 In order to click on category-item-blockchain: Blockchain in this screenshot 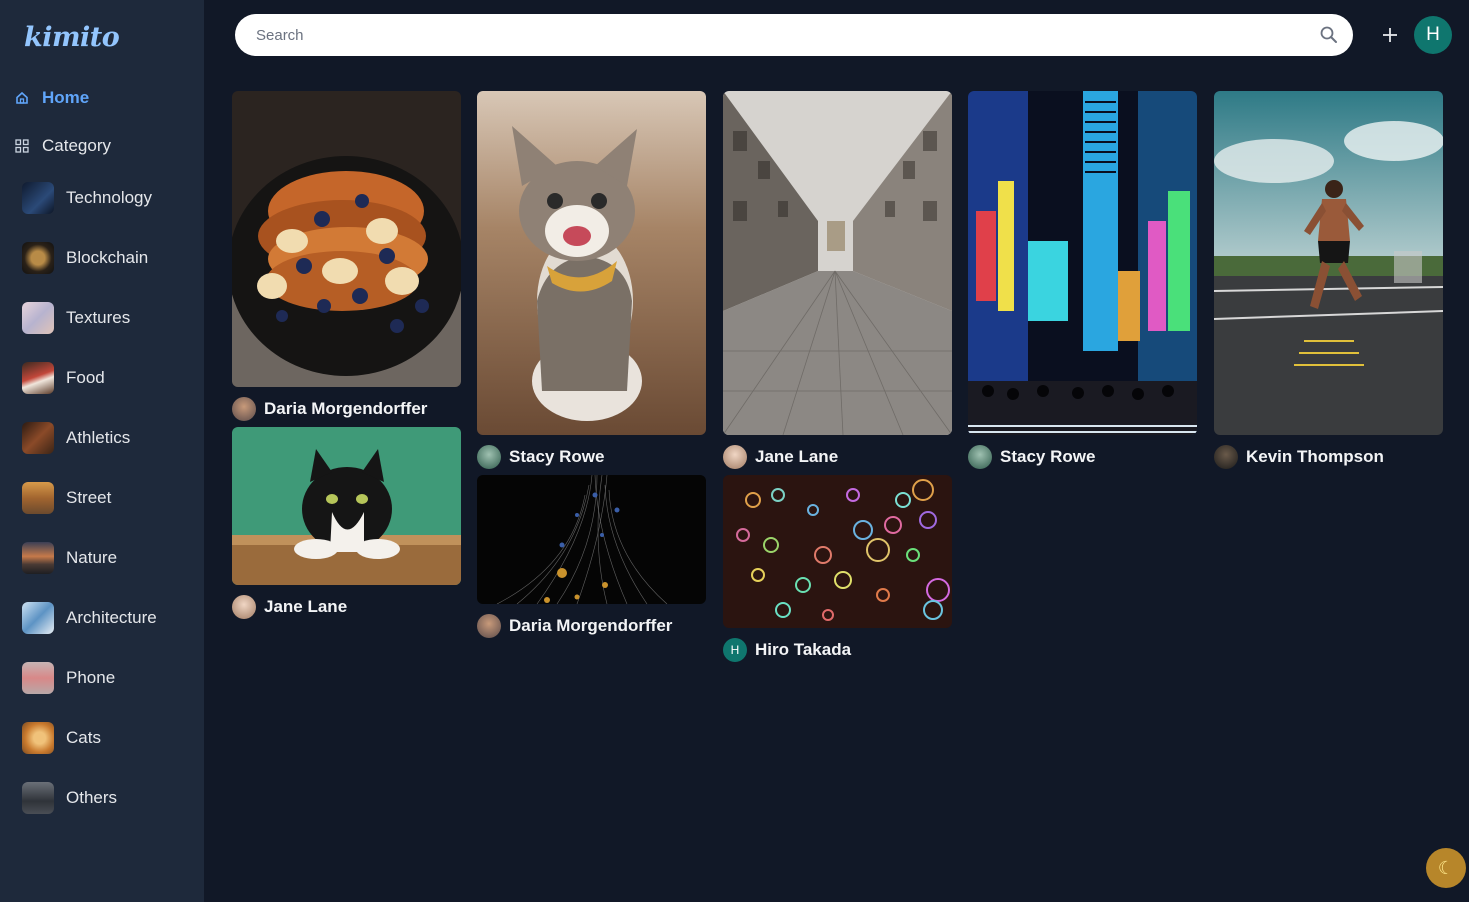, I will do `click(85, 258)`.